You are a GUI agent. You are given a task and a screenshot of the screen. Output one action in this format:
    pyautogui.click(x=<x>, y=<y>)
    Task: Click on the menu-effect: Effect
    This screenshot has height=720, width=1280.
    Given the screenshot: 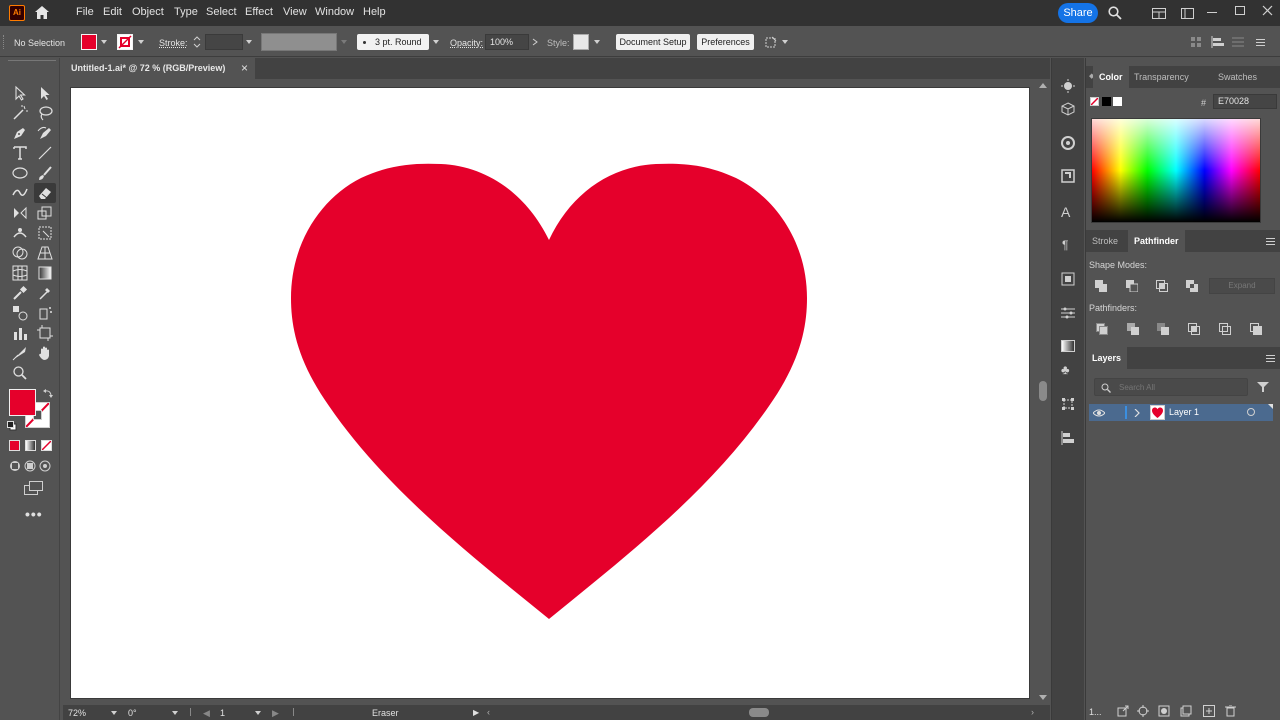 What is the action you would take?
    pyautogui.click(x=259, y=12)
    